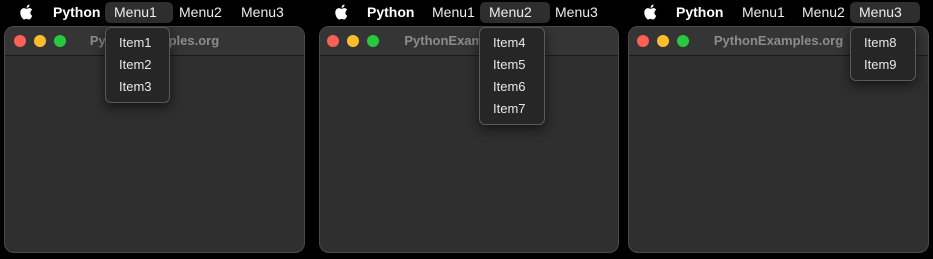 The height and width of the screenshot is (259, 933). I want to click on dropdown-menu2: Item4 Item5 Item6 Item7, so click(512, 76).